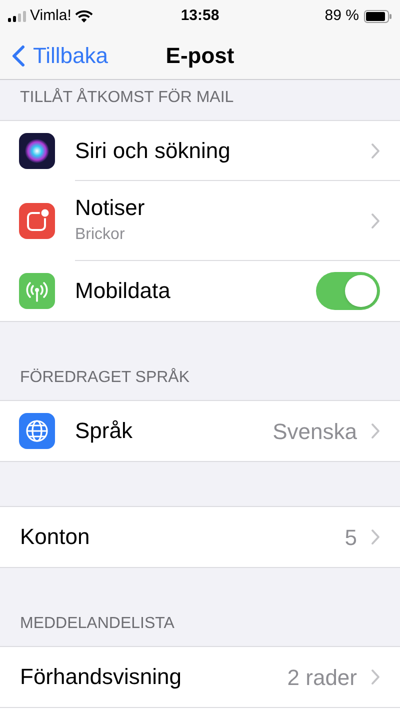 Image resolution: width=400 pixels, height=710 pixels. What do you see at coordinates (110, 208) in the screenshot?
I see `row-label: Notiser` at bounding box center [110, 208].